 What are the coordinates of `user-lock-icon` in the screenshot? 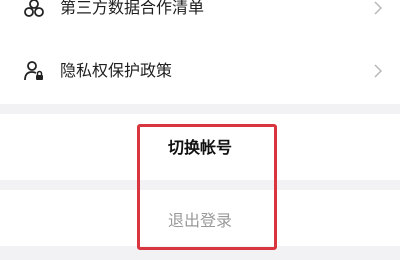 It's located at (34, 71).